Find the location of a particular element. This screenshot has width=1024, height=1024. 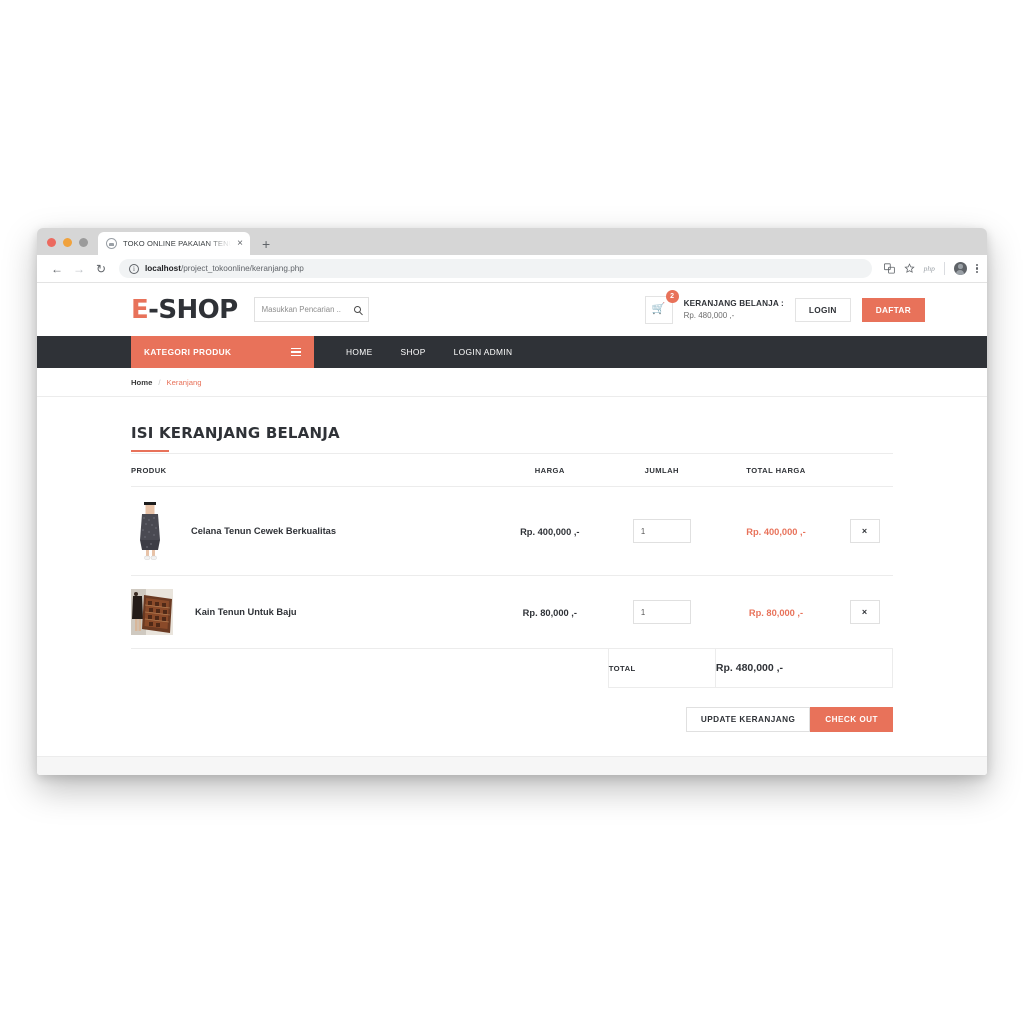

product-price: Rp. 400,000 ,- is located at coordinates (550, 532).